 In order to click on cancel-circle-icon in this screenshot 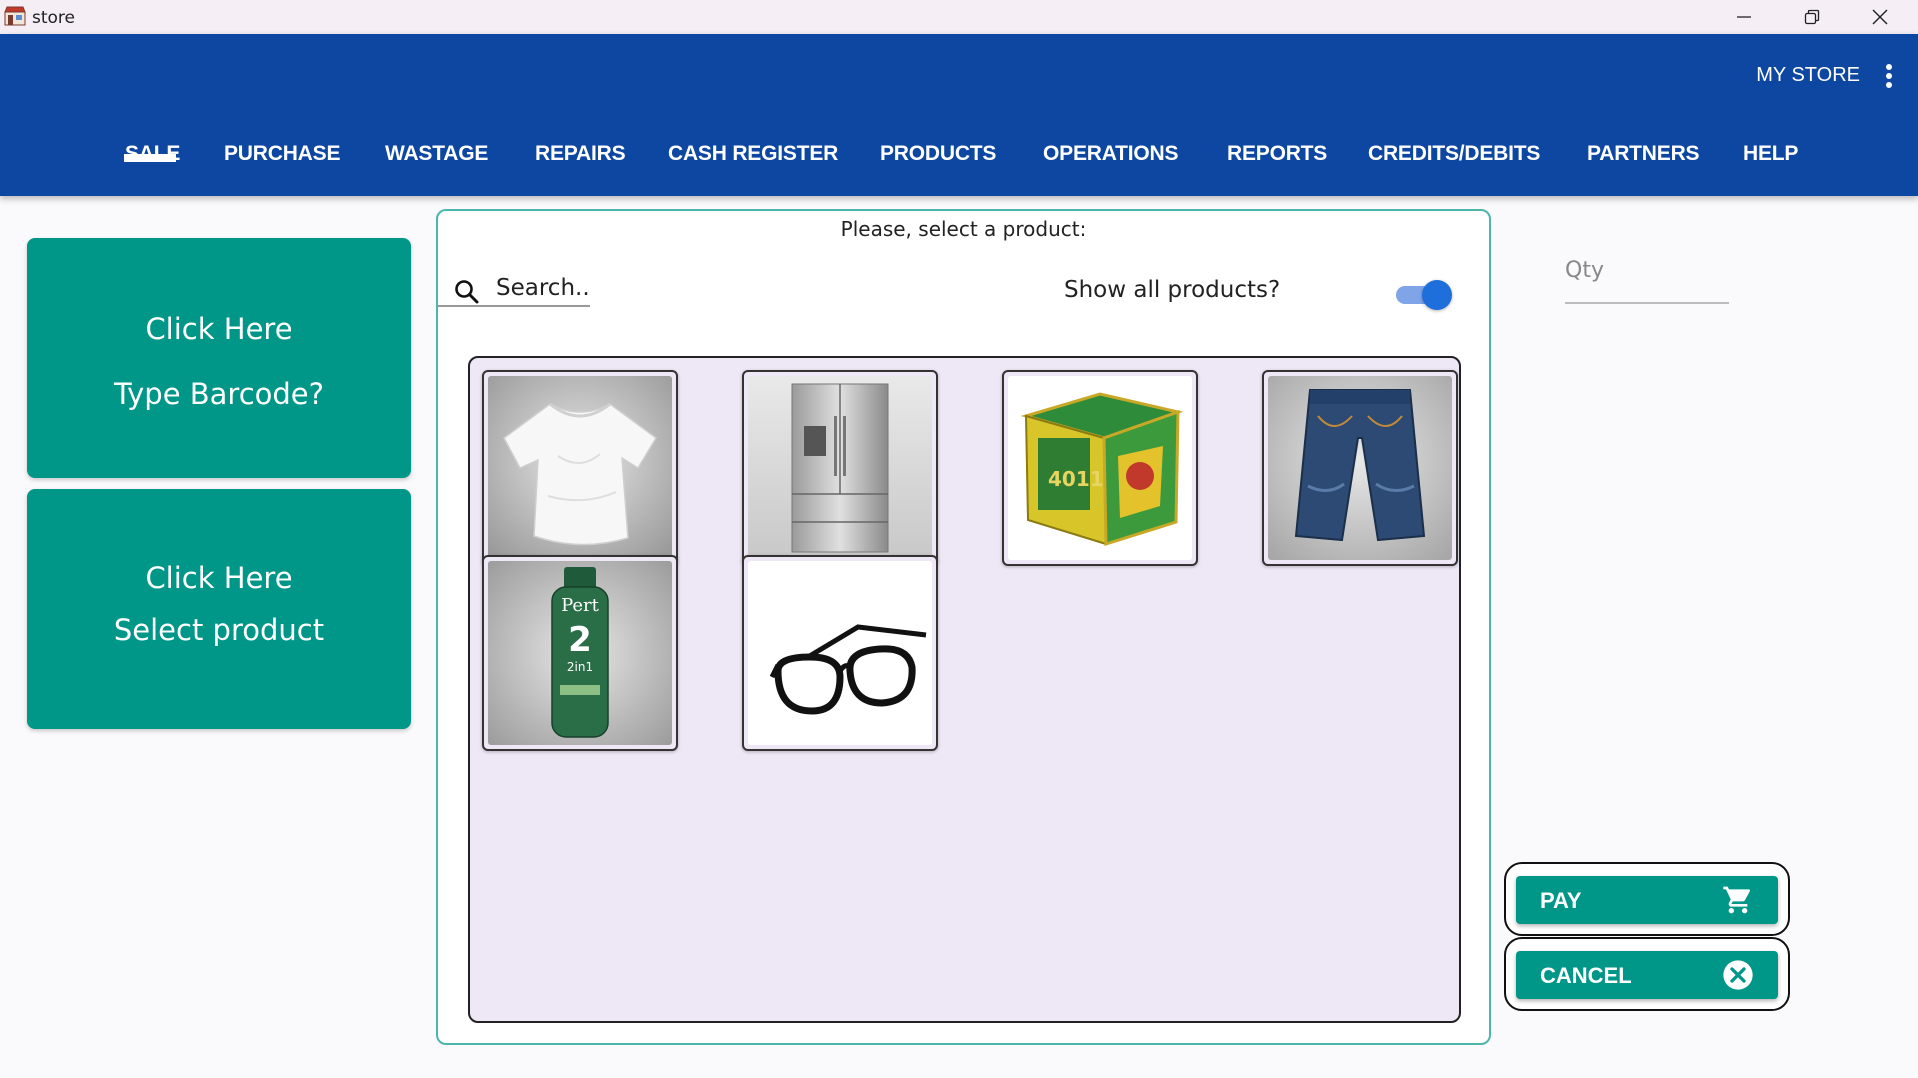, I will do `click(1738, 975)`.